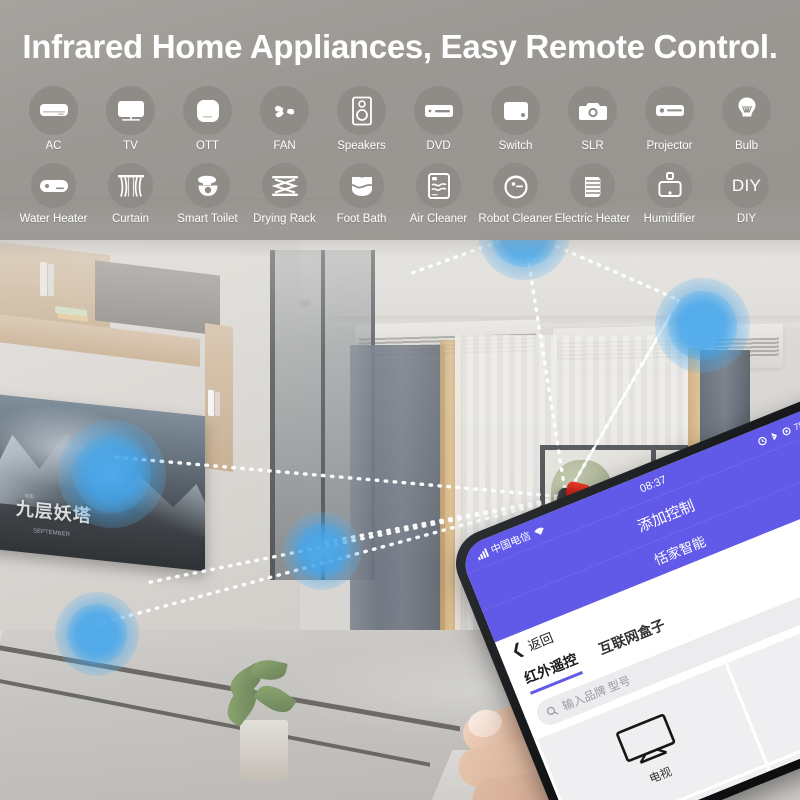 Image resolution: width=800 pixels, height=800 pixels. What do you see at coordinates (669, 219) in the screenshot?
I see `appliance-label: Humidifier` at bounding box center [669, 219].